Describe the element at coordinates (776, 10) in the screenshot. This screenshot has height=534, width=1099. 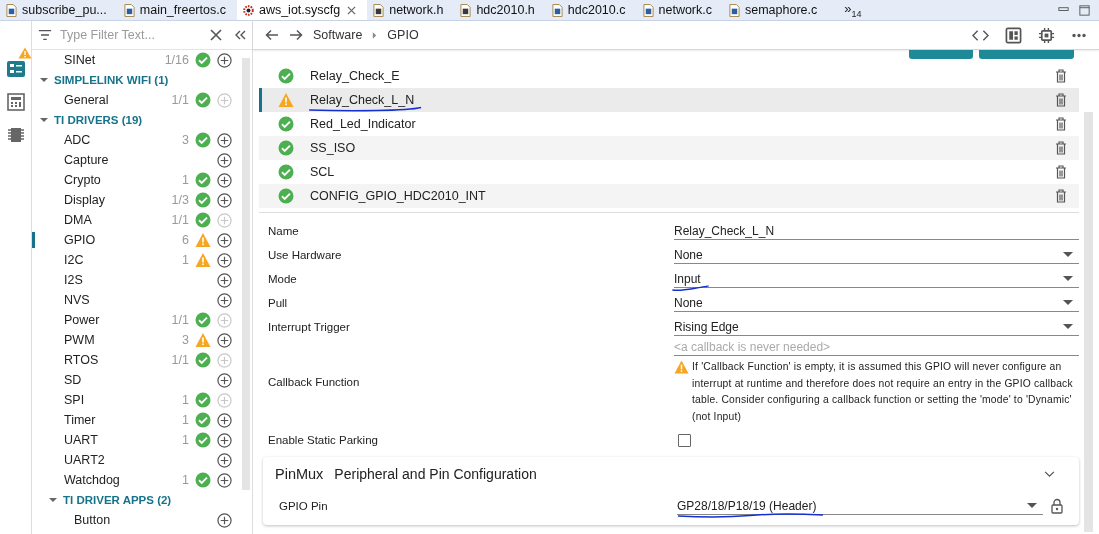
I see `editor-tab: semaphore.c` at that location.